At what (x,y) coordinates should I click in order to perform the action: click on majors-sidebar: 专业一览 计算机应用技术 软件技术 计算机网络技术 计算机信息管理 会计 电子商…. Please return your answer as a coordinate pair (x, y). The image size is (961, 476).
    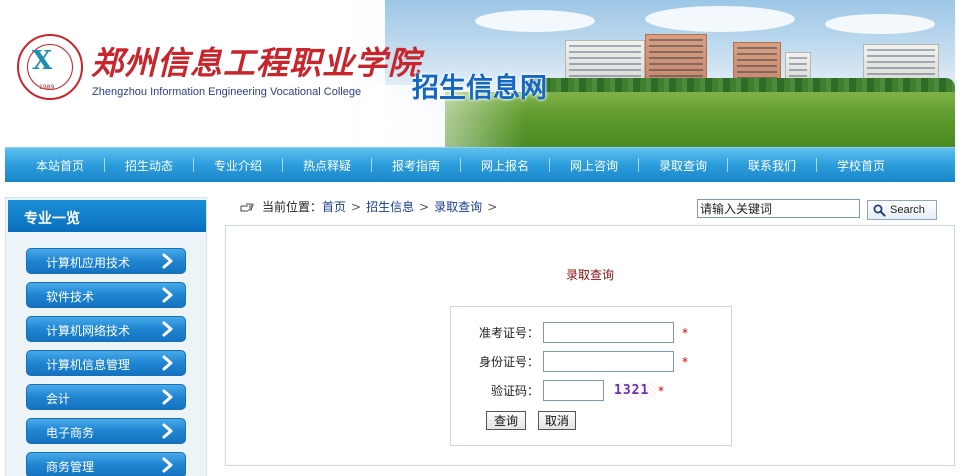
    Looking at the image, I should click on (106, 336).